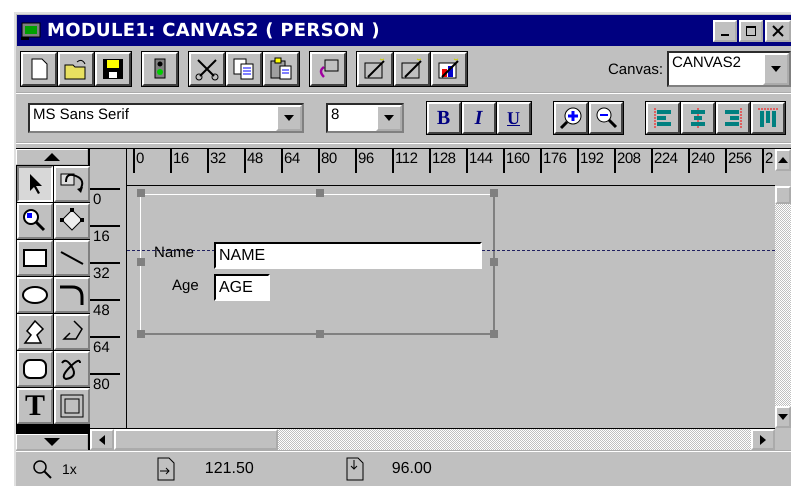 The height and width of the screenshot is (486, 791). Describe the element at coordinates (242, 287) in the screenshot. I see `text-field: AGE` at that location.